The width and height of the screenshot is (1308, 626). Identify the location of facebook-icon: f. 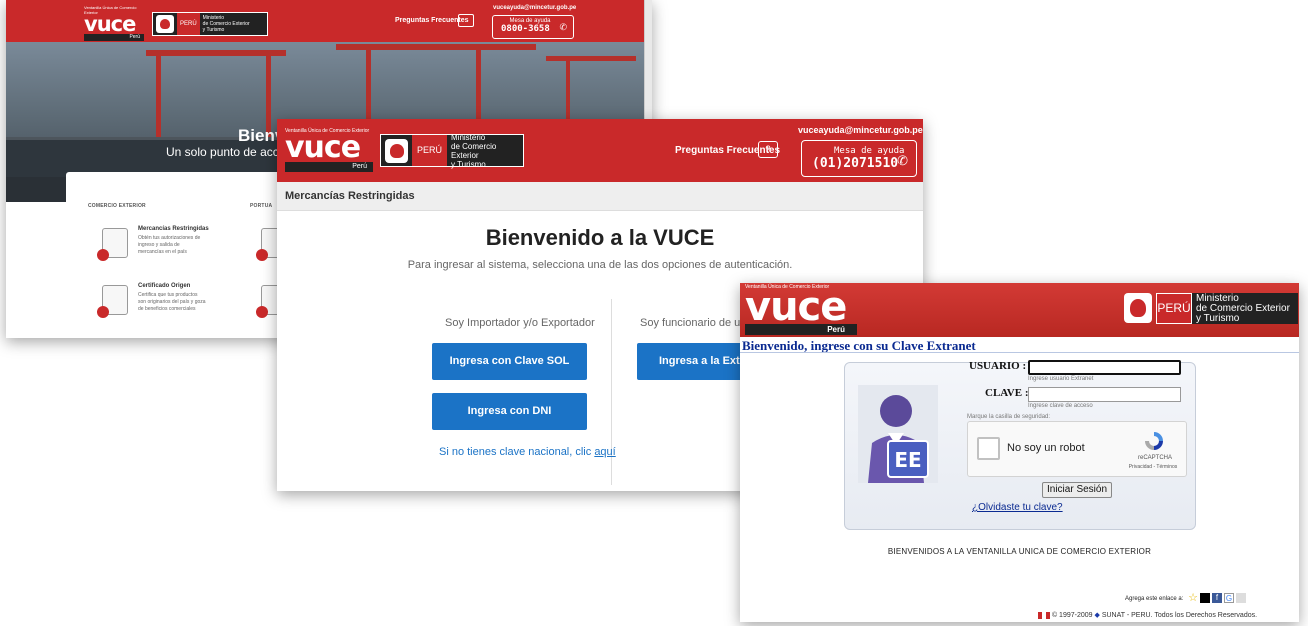
(1217, 598).